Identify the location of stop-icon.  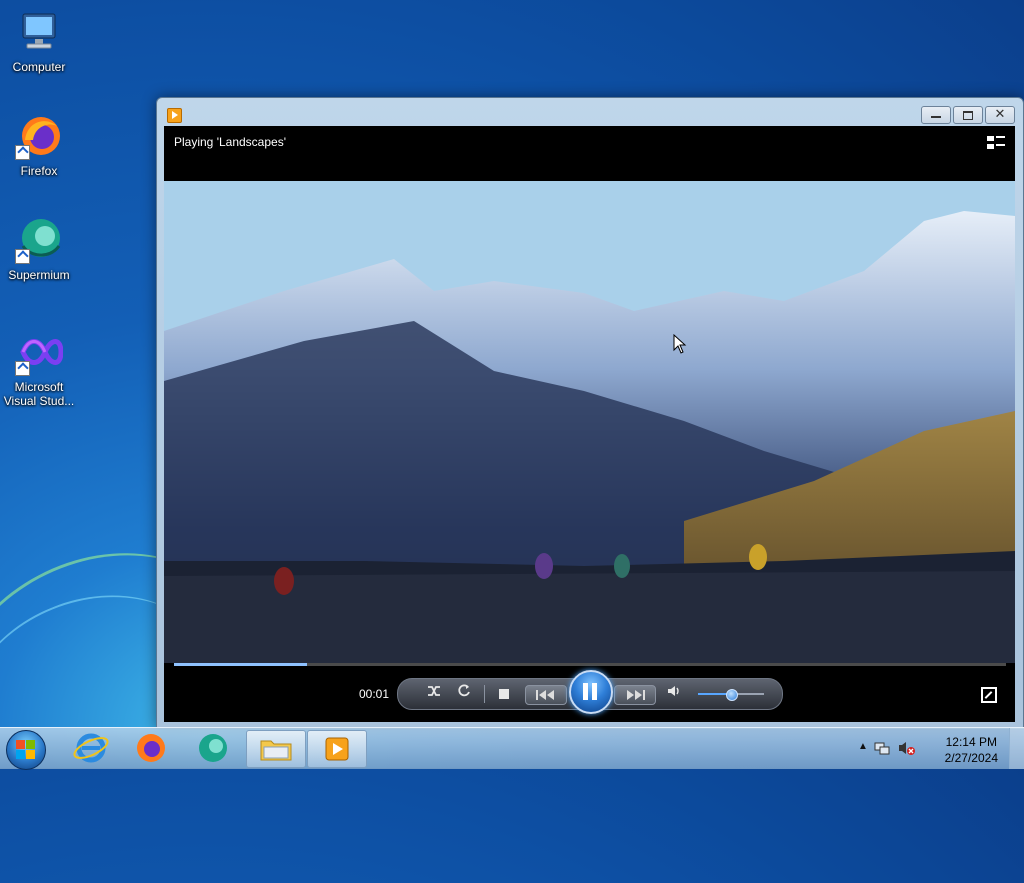
(504, 694).